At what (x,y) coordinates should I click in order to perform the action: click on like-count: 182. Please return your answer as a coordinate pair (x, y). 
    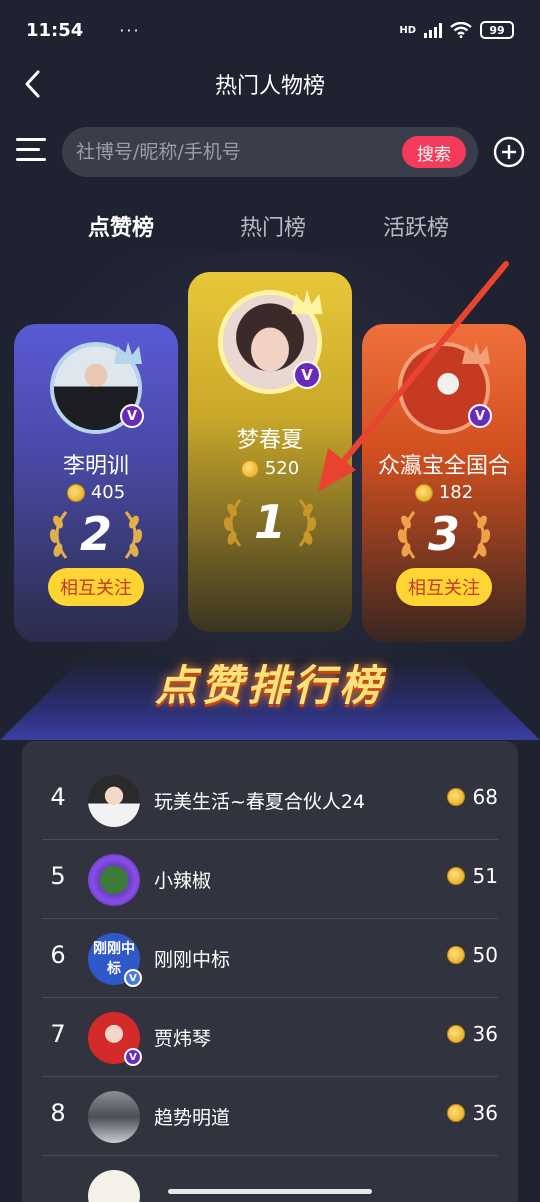
    Looking at the image, I should click on (444, 492).